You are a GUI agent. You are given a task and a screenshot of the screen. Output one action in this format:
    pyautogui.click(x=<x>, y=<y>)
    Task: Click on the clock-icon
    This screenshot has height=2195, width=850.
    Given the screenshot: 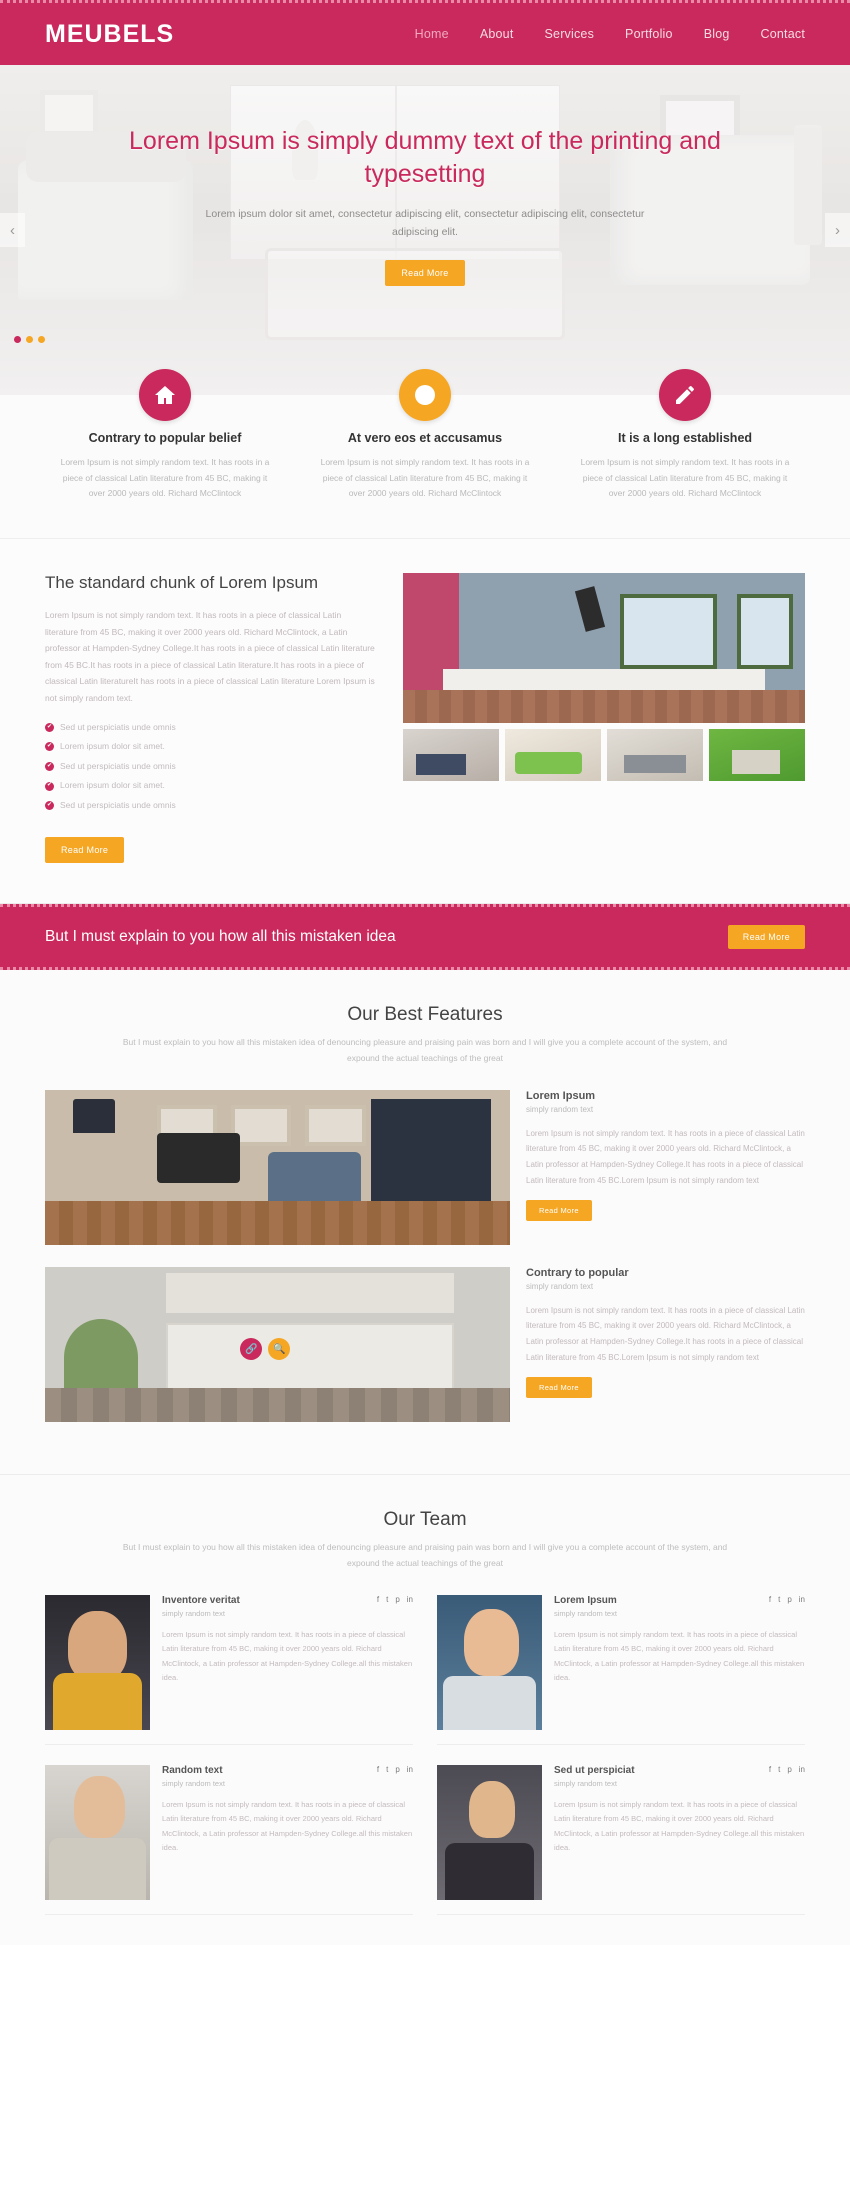 What is the action you would take?
    pyautogui.click(x=425, y=395)
    